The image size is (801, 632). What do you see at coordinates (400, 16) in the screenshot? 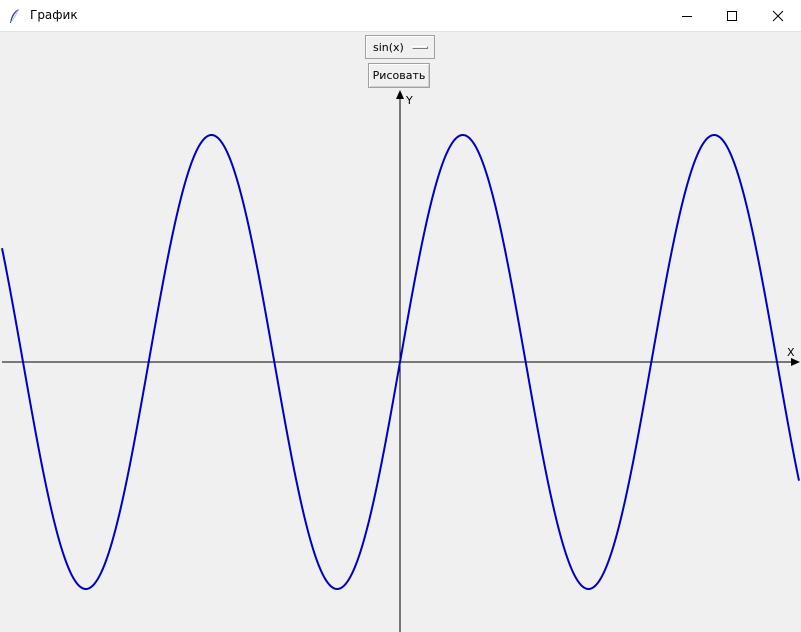
I see `title-bar: График` at bounding box center [400, 16].